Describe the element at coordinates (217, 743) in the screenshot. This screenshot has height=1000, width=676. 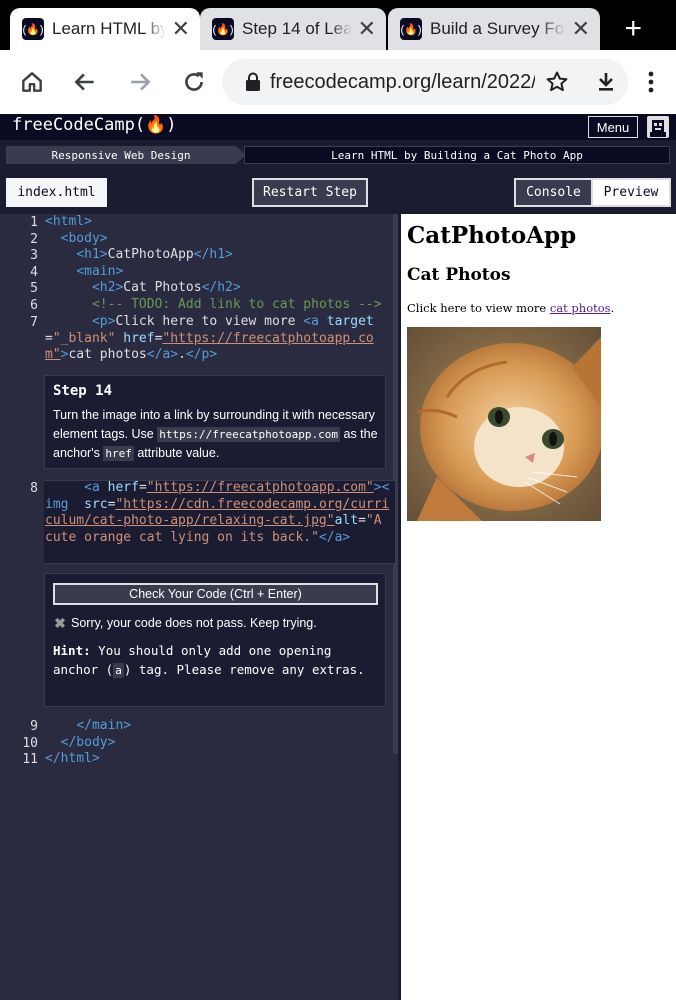
I see `code-line-10: </body>` at that location.